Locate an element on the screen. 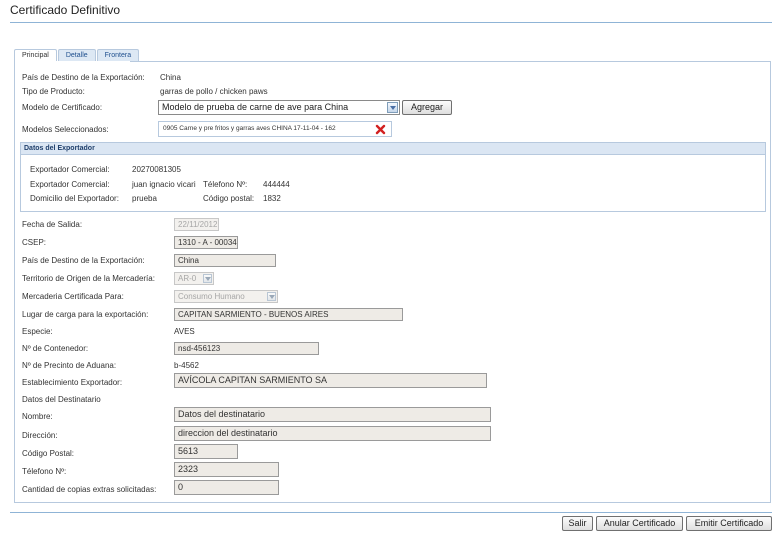 Image resolution: width=775 pixels, height=535 pixels. direccion-label: Dirección: is located at coordinates (40, 435).